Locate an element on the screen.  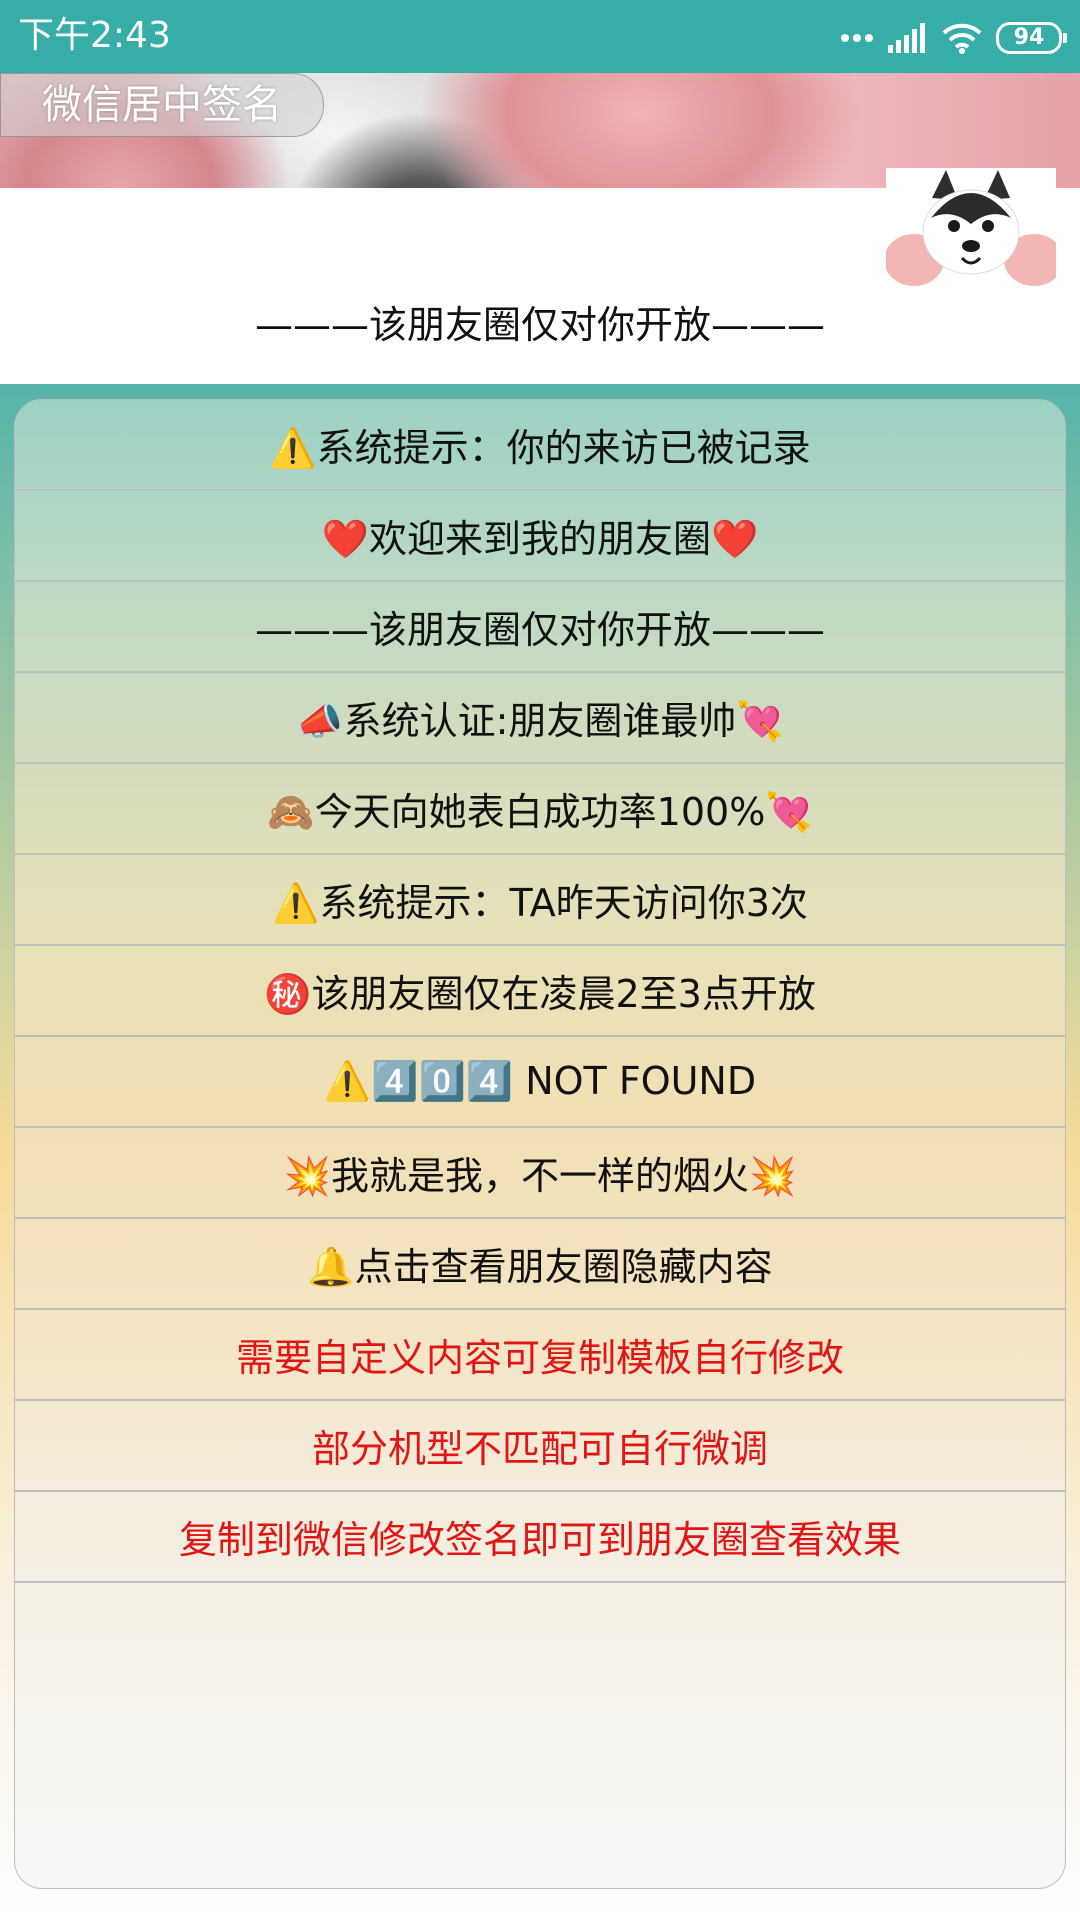
list-item: 📣系统认证:朋友圈谁最帅💘 is located at coordinates (540, 718).